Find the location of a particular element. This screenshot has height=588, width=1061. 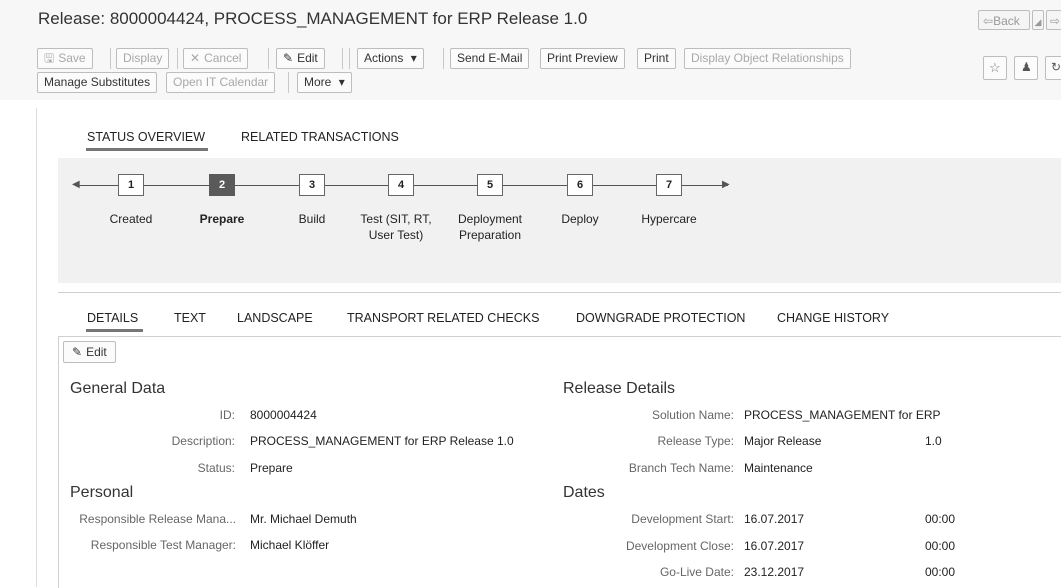

phase-step-5: 5 is located at coordinates (490, 185).